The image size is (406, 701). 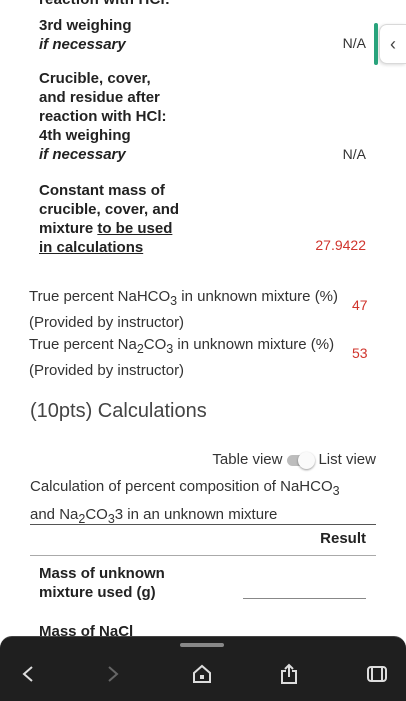 What do you see at coordinates (203, 524) in the screenshot?
I see `table-top-rule` at bounding box center [203, 524].